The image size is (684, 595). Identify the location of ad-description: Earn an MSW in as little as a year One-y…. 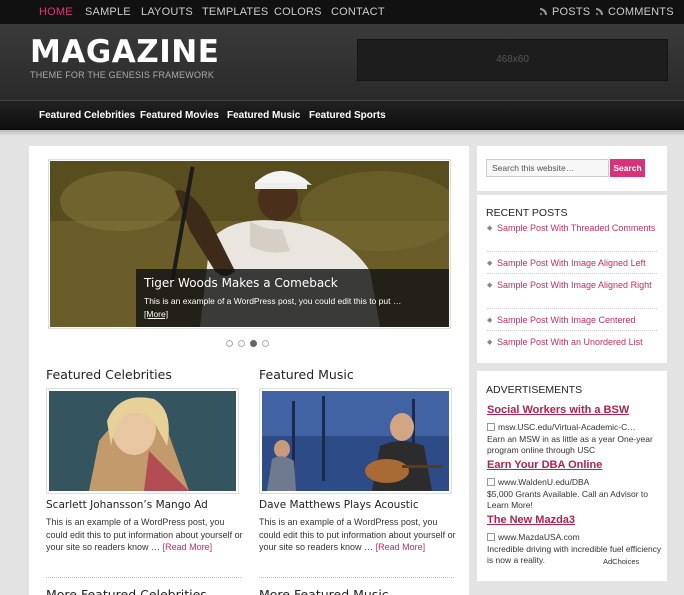
(570, 444).